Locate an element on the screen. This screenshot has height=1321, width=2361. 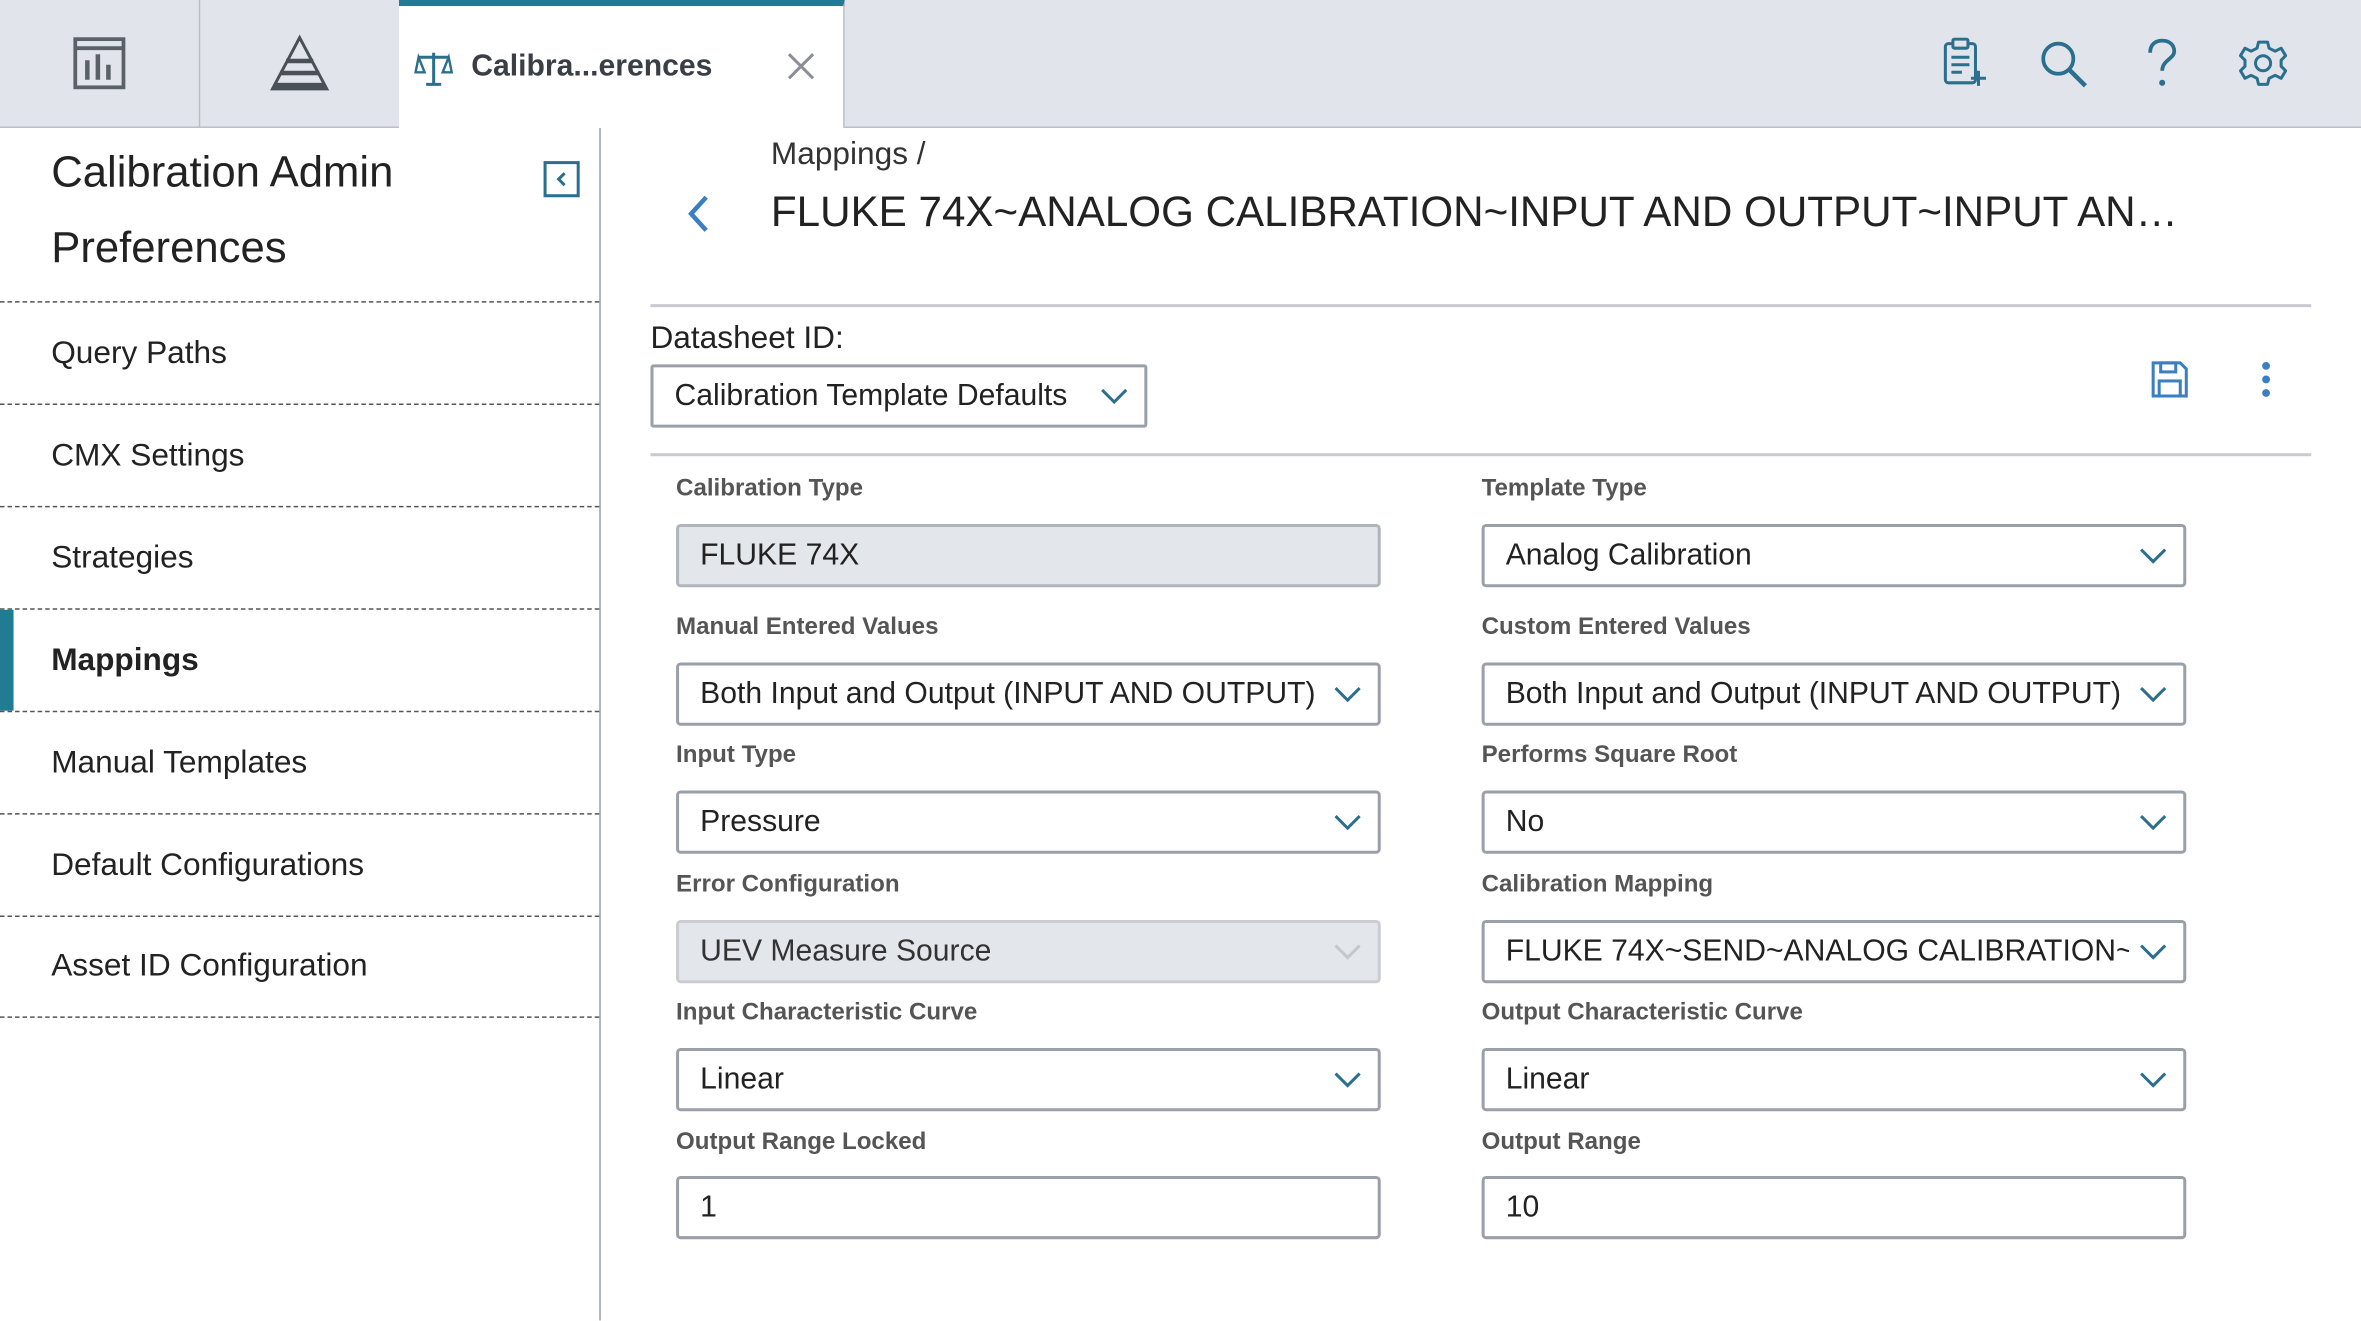
calibration-mapping-value: FLUKE 74X~SEND~ANALOG CALIBRATION~CI( is located at coordinates (1817, 951).